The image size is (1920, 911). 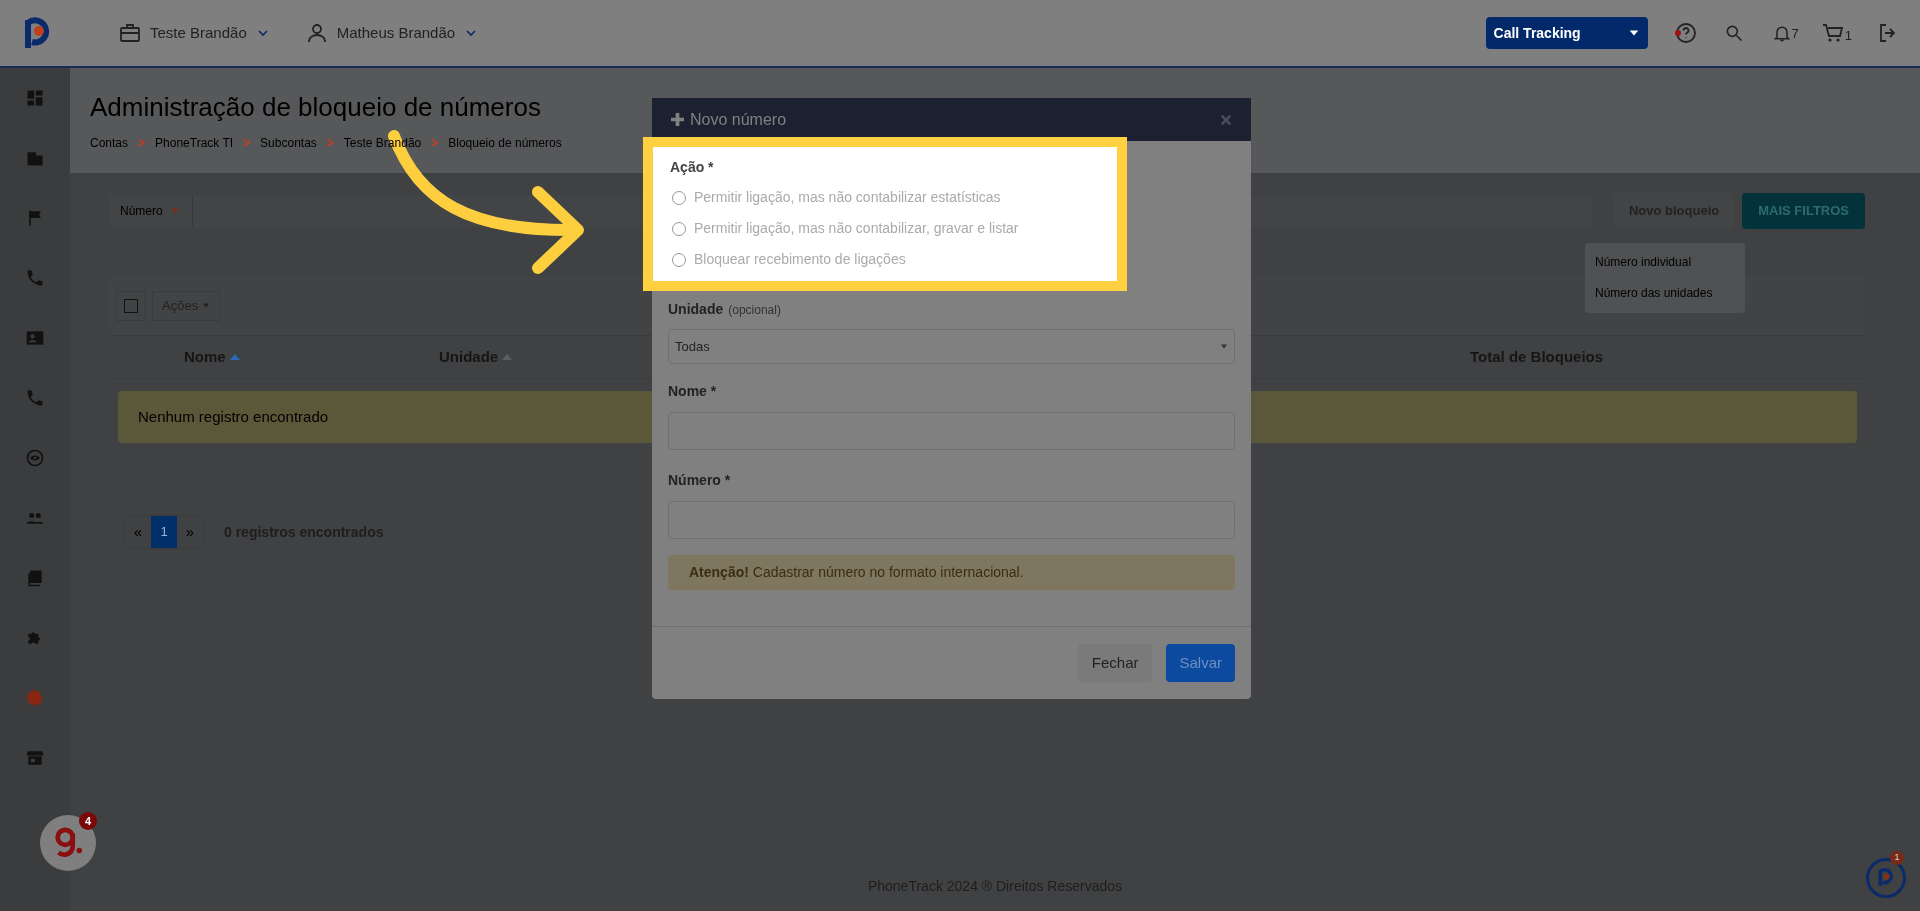 I want to click on page-button: 1, so click(x=164, y=532).